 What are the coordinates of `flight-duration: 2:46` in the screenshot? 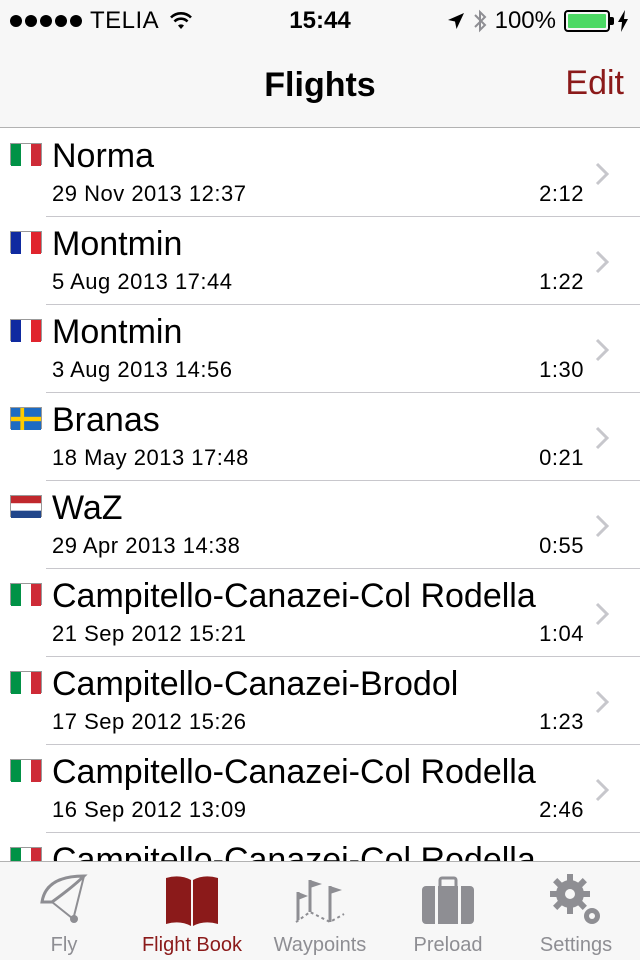 It's located at (561, 809).